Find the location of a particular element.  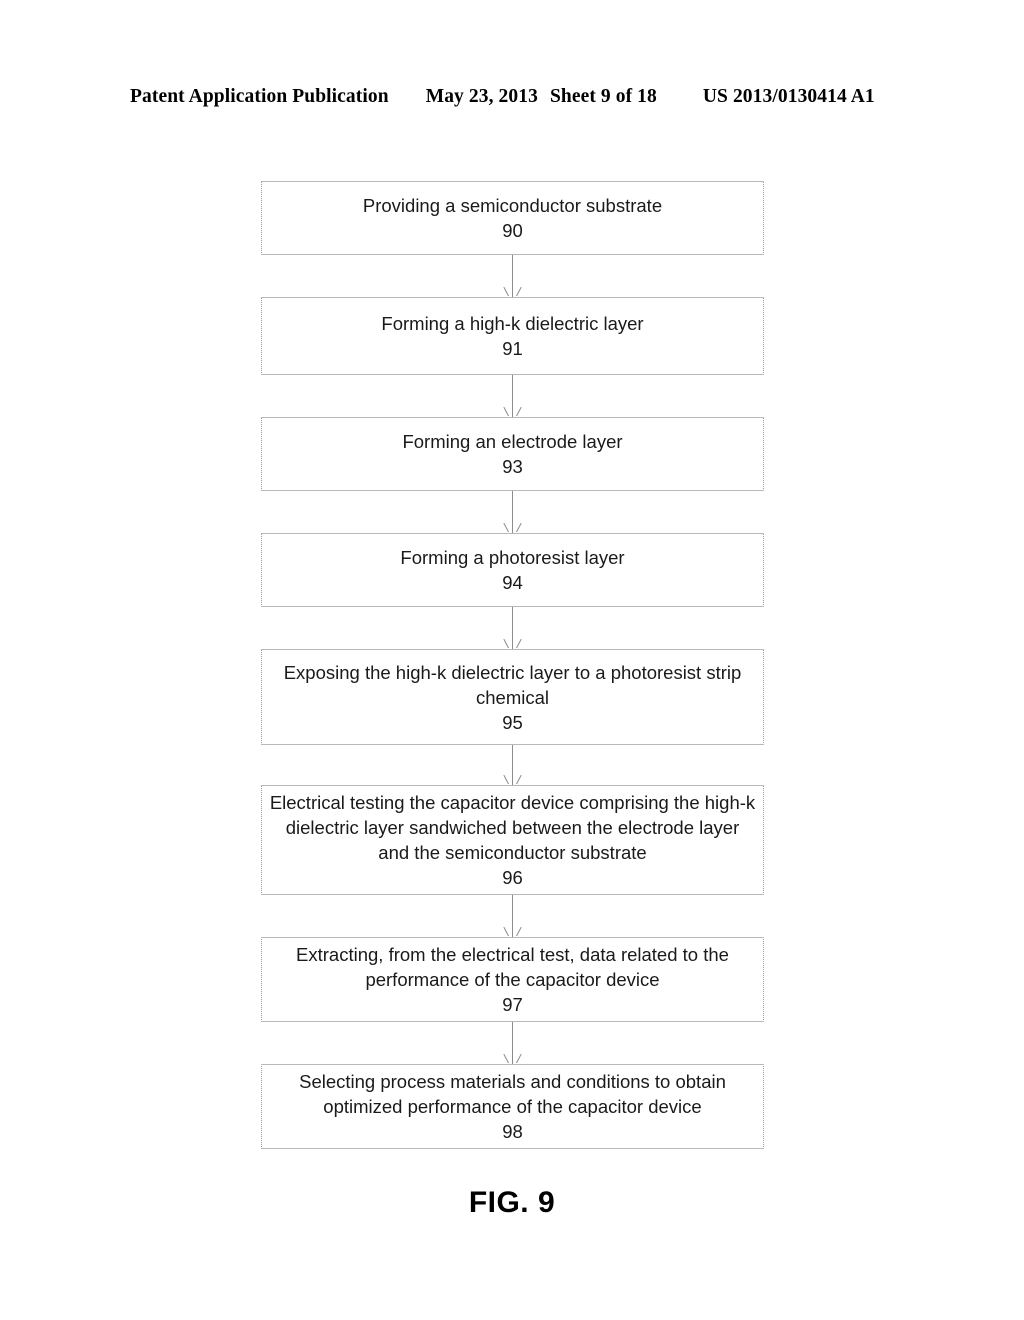

flow-node-94: Forming a photoresist layer 94 is located at coordinates (512, 570).